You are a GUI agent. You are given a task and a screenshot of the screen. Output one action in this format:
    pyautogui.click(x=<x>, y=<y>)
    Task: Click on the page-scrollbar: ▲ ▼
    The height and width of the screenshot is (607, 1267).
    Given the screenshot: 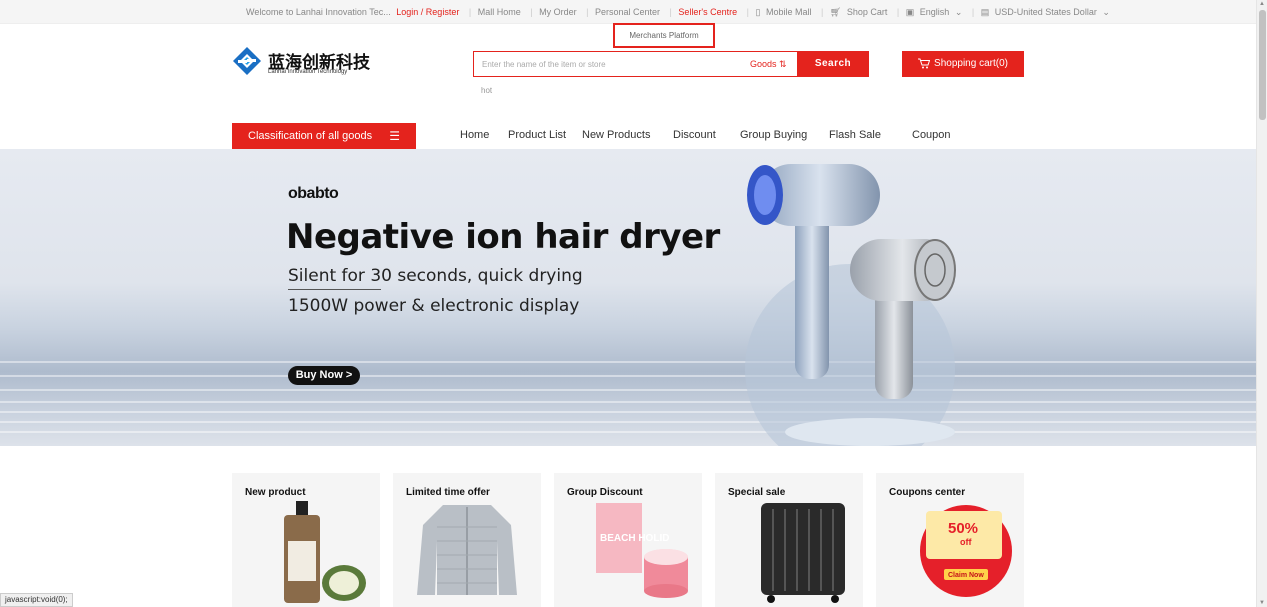 What is the action you would take?
    pyautogui.click(x=1261, y=303)
    